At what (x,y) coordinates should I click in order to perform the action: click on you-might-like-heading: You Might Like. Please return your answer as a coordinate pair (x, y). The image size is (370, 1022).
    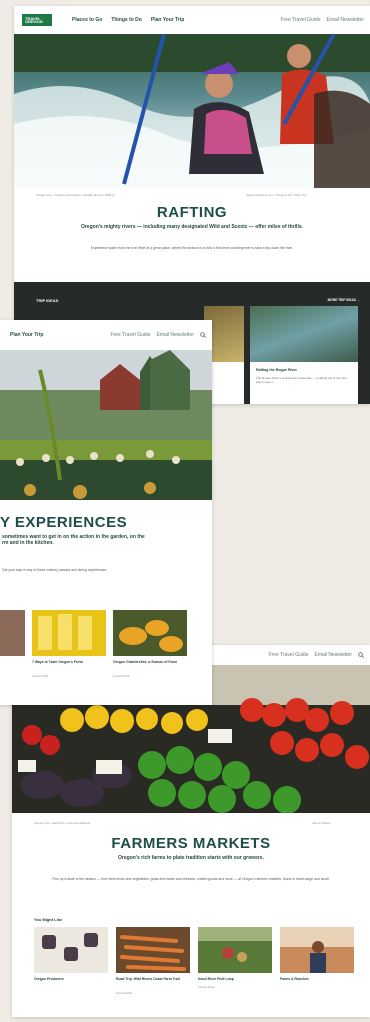
    Looking at the image, I should click on (48, 919).